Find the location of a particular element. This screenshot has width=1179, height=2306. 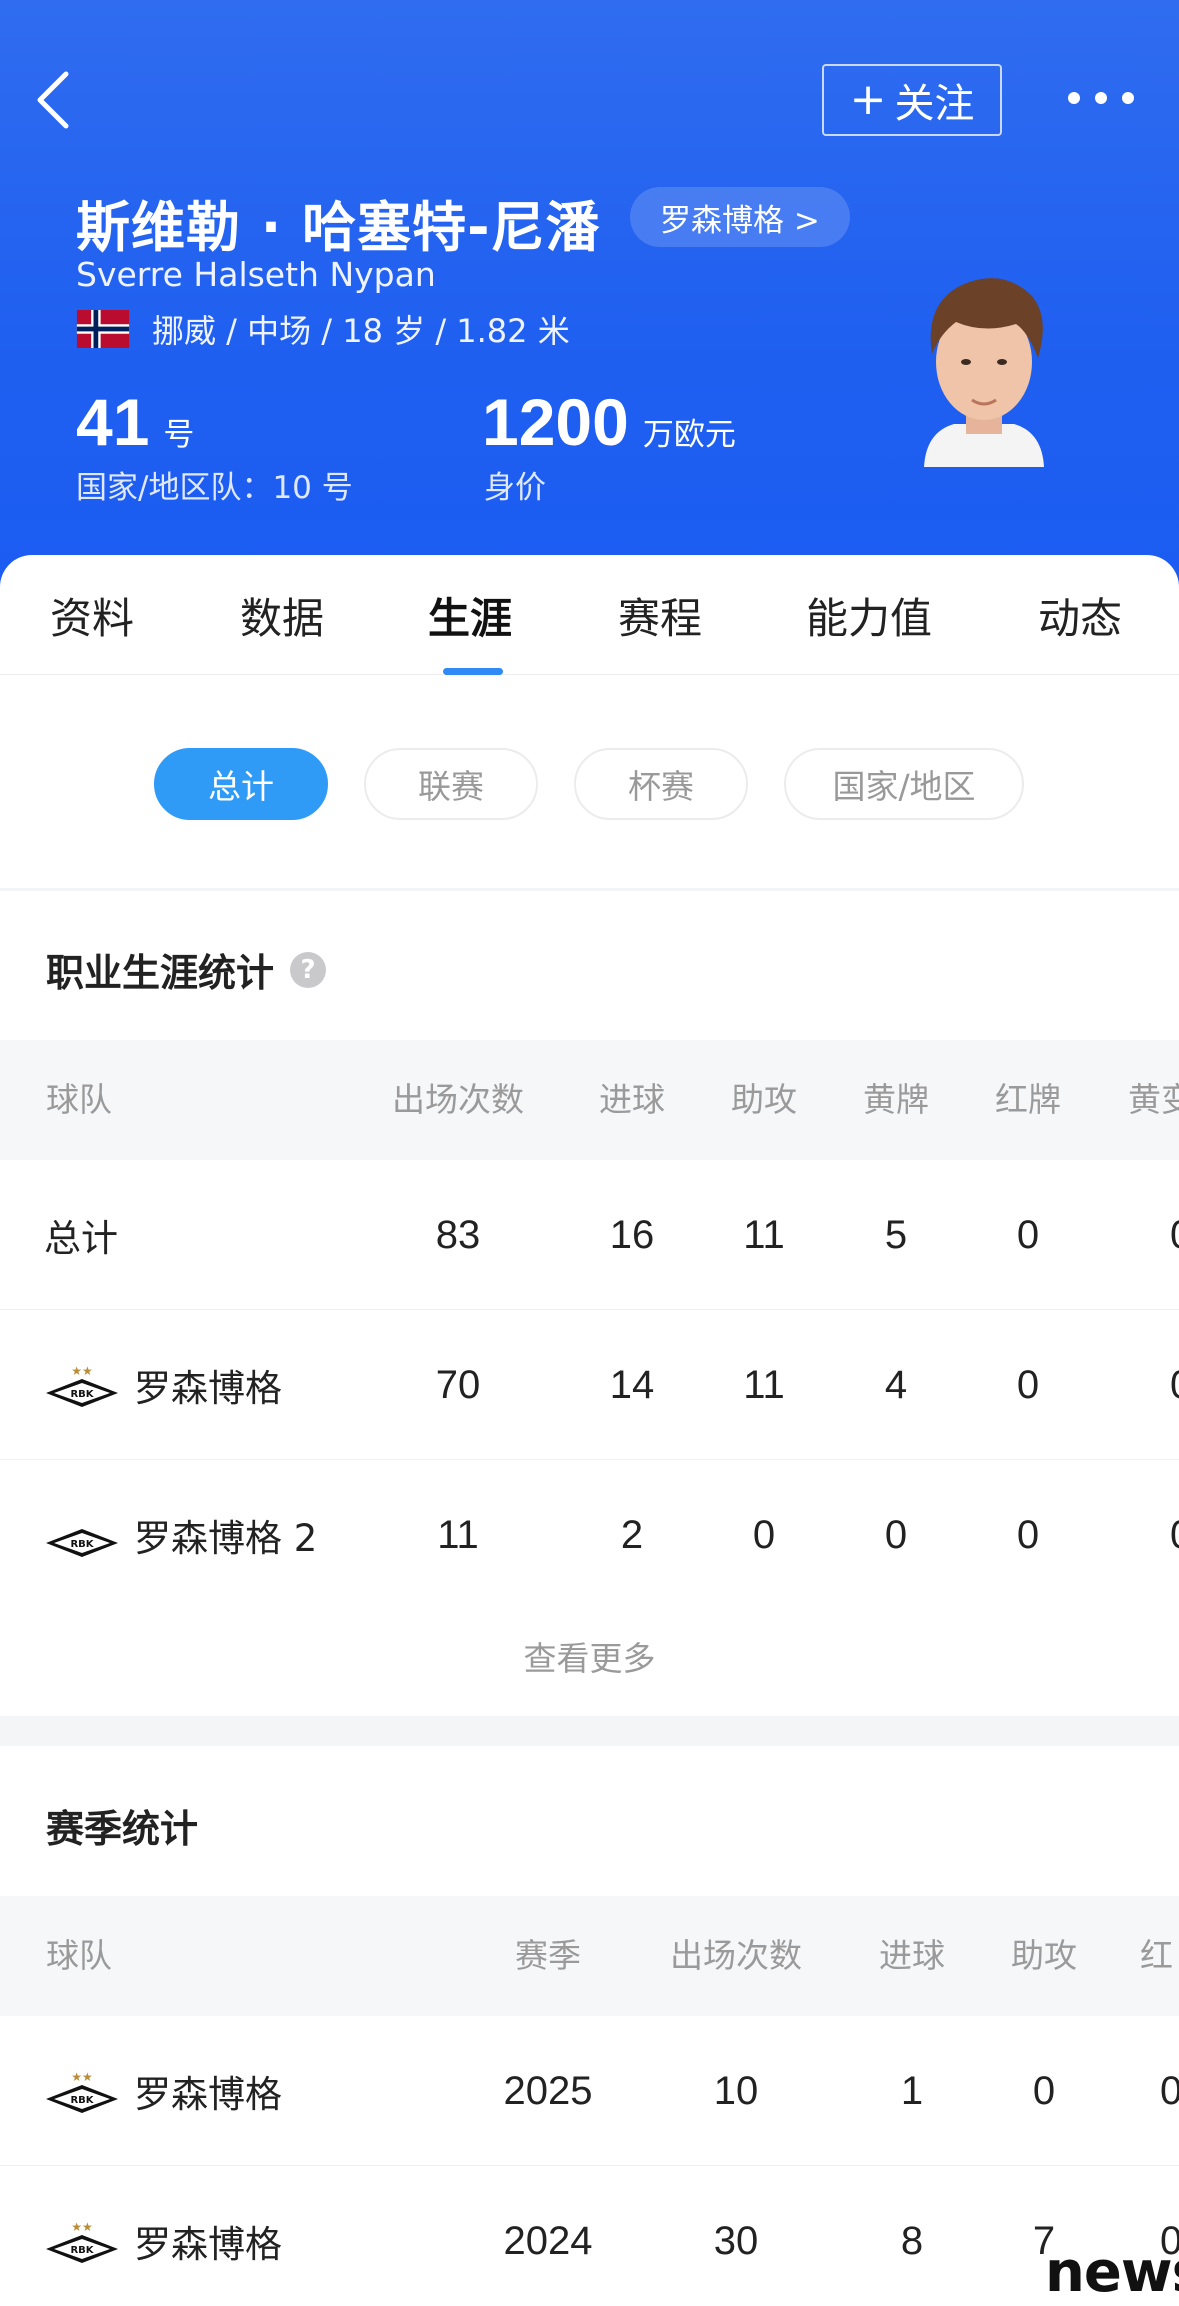

table-row: ★★ RBK 罗森博格 2024 30 8 7 0 is located at coordinates (589, 2236).